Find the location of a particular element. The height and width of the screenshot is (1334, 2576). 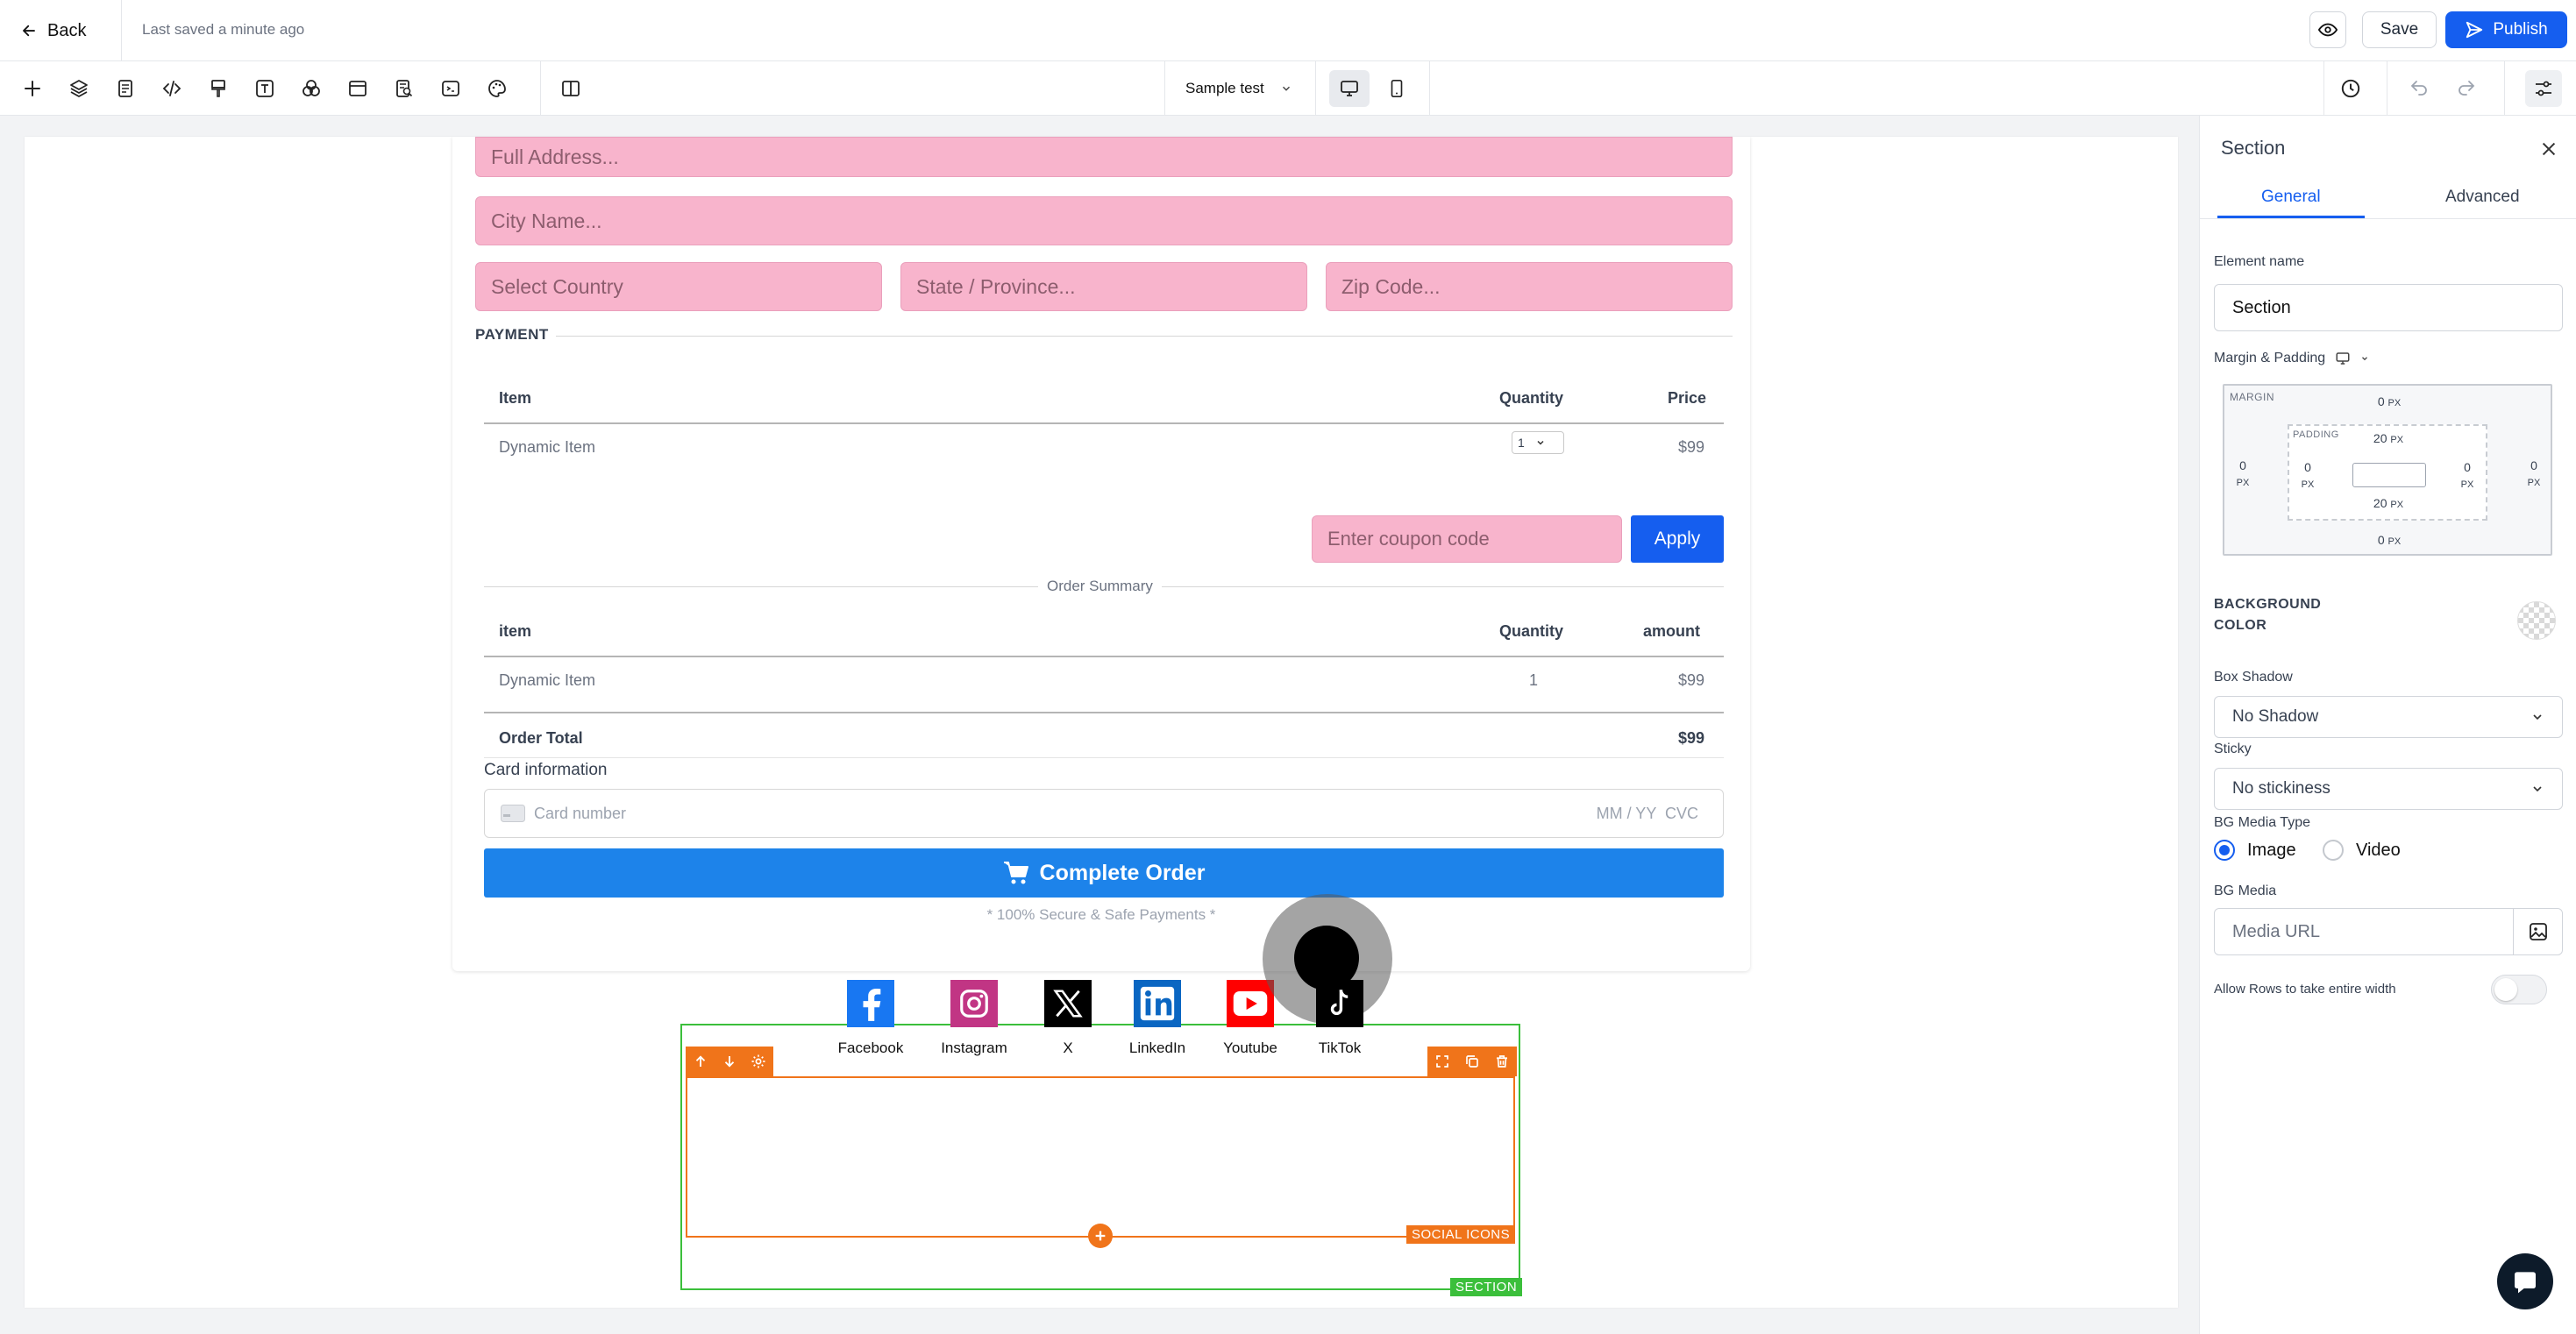

allow-rows-label: Allow Rows to take entire width is located at coordinates (2305, 989).